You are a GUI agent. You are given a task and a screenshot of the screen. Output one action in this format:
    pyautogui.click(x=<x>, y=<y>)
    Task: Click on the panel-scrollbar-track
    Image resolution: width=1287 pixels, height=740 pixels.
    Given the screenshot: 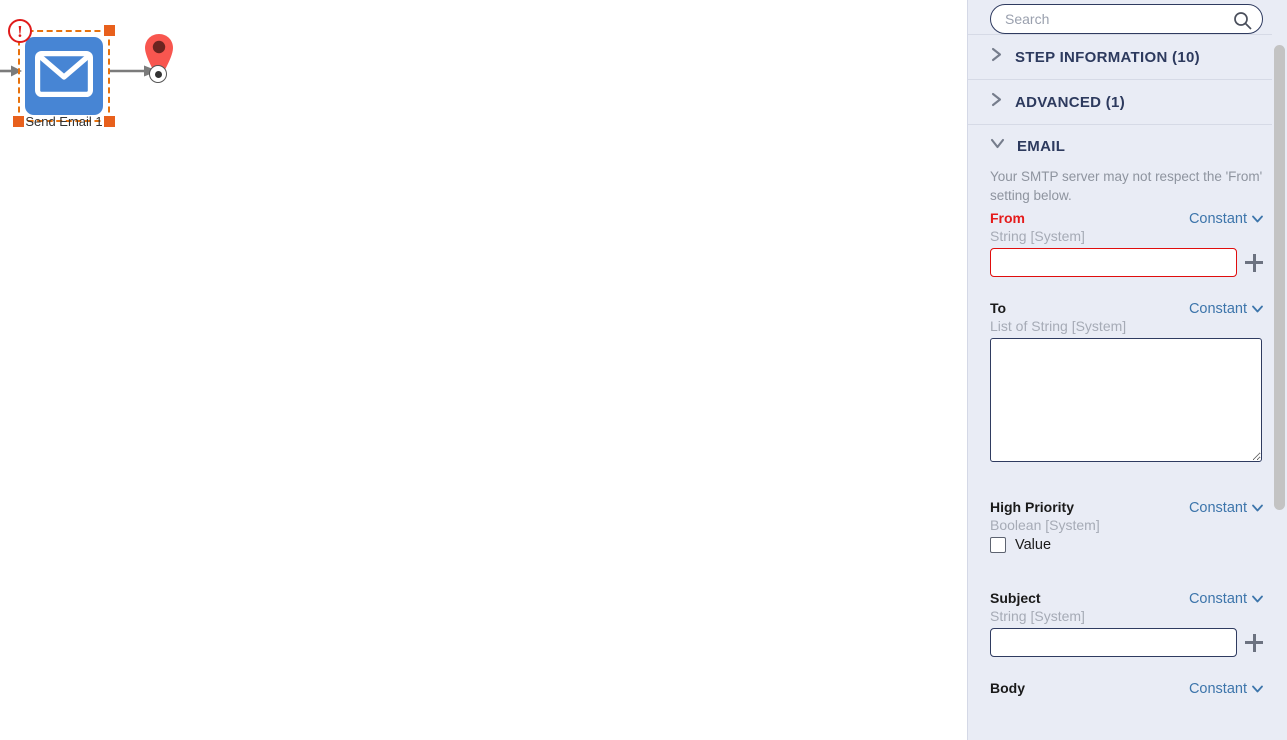 What is the action you would take?
    pyautogui.click(x=1279, y=370)
    